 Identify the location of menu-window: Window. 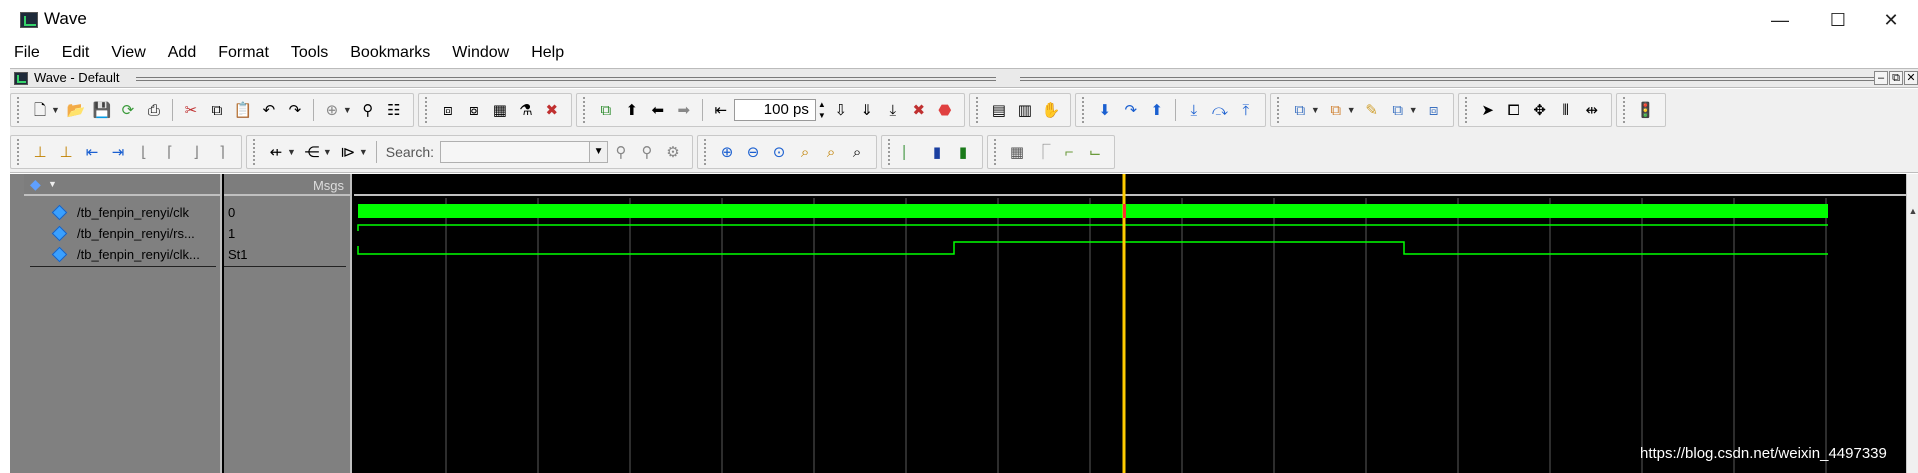
(480, 53).